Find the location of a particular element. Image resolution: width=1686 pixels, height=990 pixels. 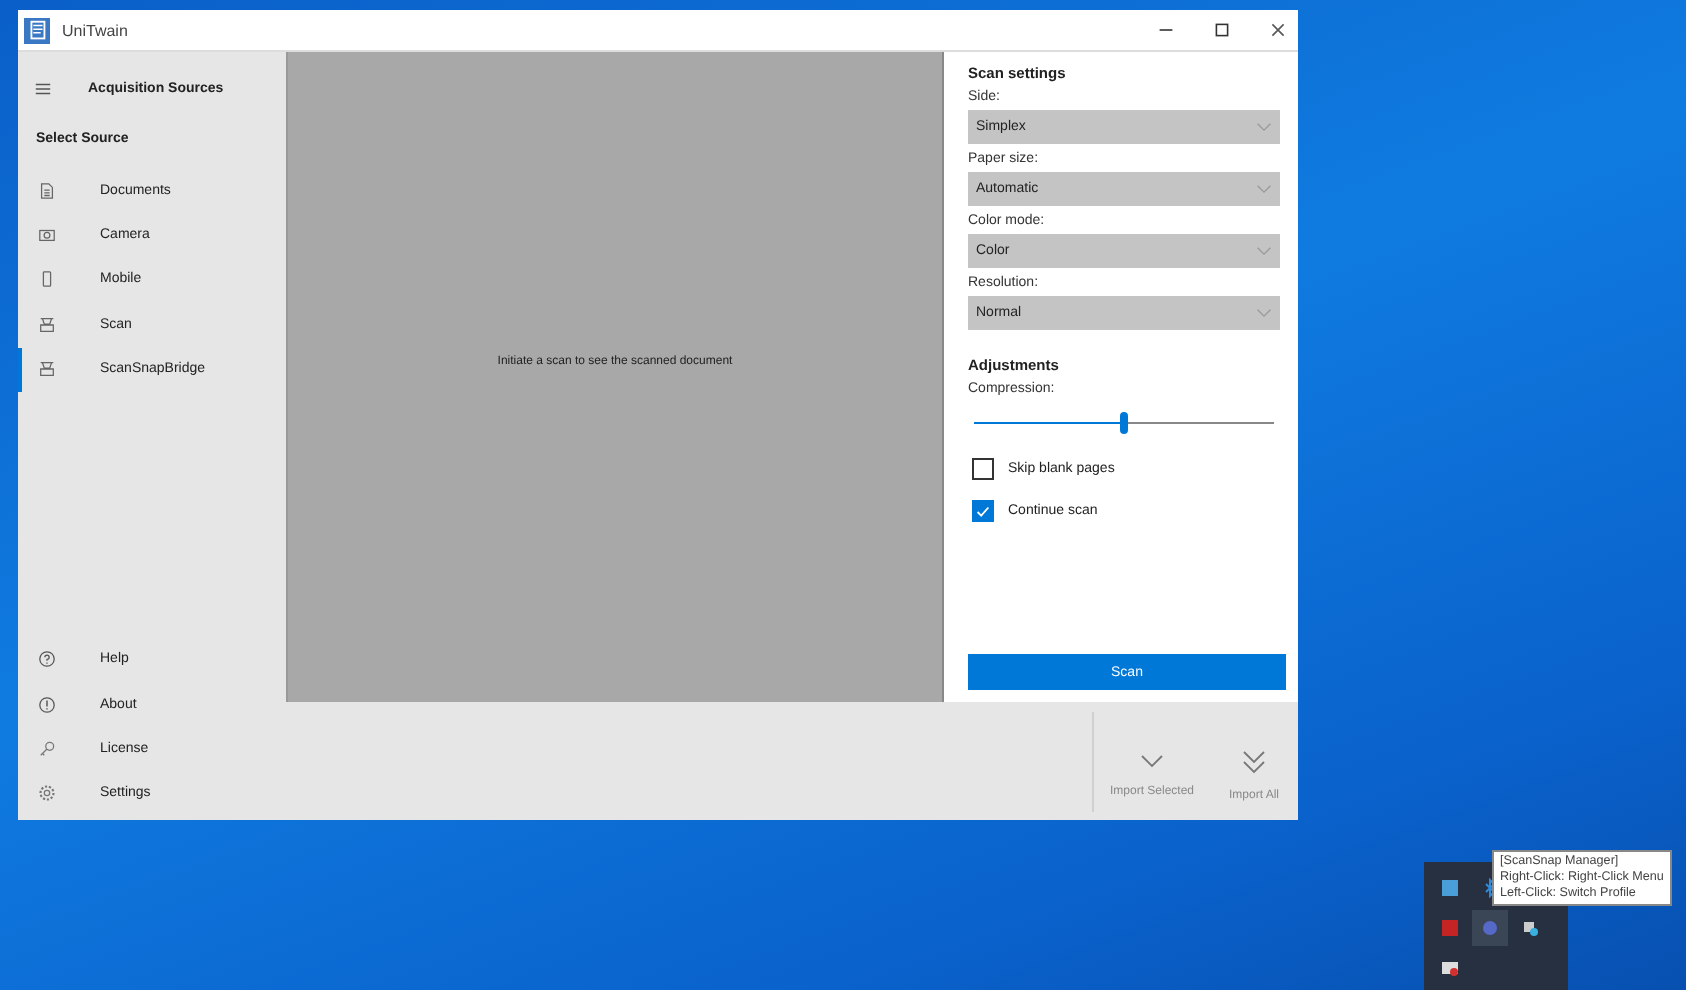

app-logo-icon is located at coordinates (37, 30).